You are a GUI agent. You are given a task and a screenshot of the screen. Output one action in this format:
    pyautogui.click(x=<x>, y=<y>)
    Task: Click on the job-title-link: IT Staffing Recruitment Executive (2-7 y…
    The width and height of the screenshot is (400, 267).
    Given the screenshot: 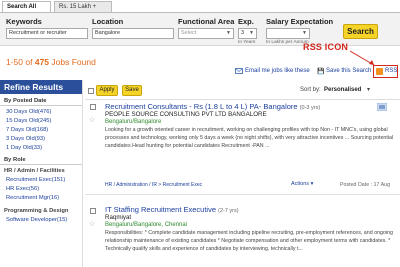 What is the action you would take?
    pyautogui.click(x=172, y=209)
    